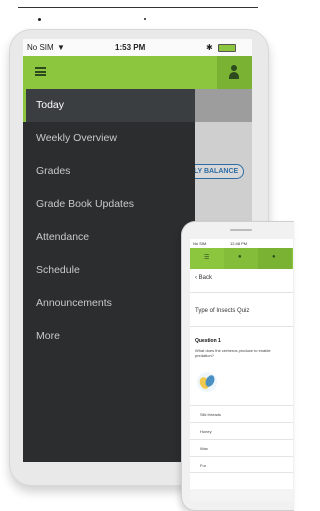 Image resolution: width=320 pixels, height=511 pixels. I want to click on drawer-item-attendance: Attendance, so click(109, 237).